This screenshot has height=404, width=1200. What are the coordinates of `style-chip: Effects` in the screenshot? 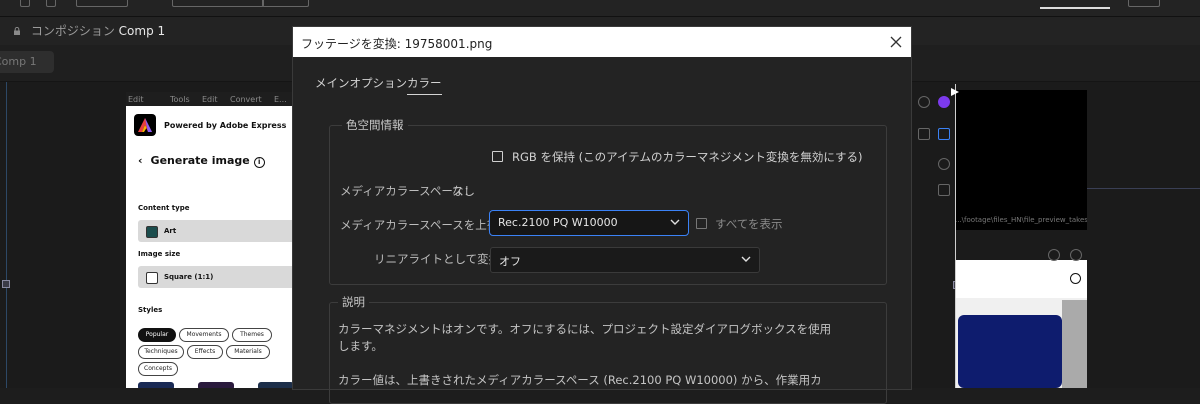 It's located at (205, 352).